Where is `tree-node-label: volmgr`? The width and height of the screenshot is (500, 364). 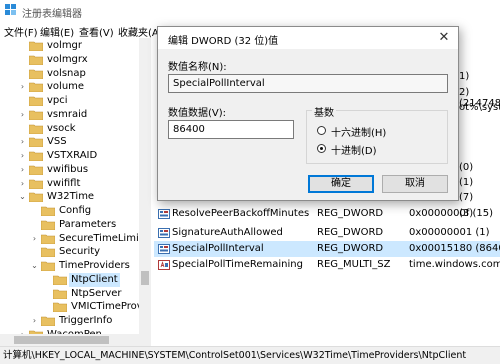
tree-node-label: volmgr is located at coordinates (65, 45).